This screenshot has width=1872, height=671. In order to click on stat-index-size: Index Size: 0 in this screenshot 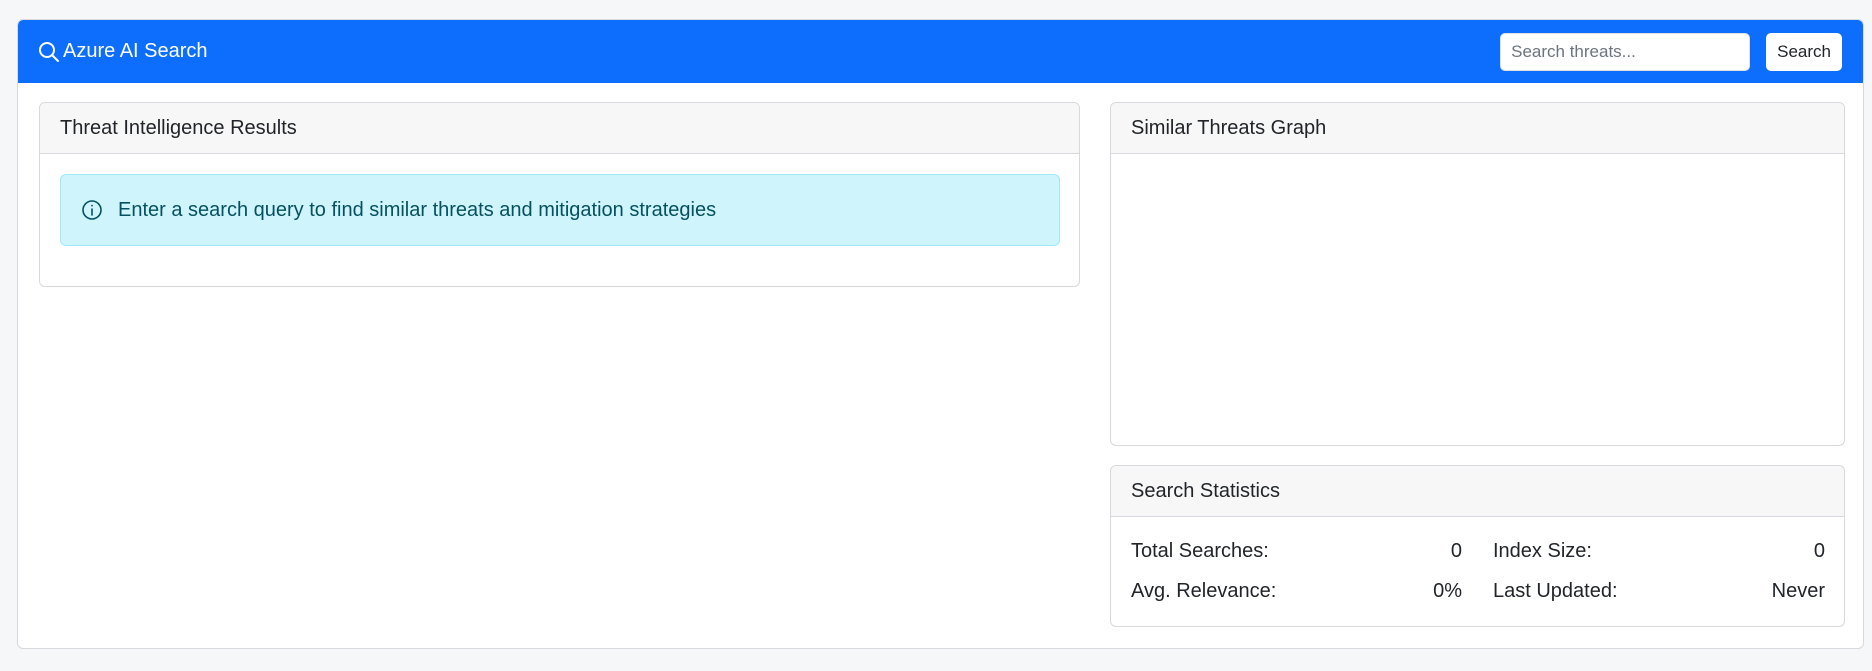, I will do `click(1659, 551)`.